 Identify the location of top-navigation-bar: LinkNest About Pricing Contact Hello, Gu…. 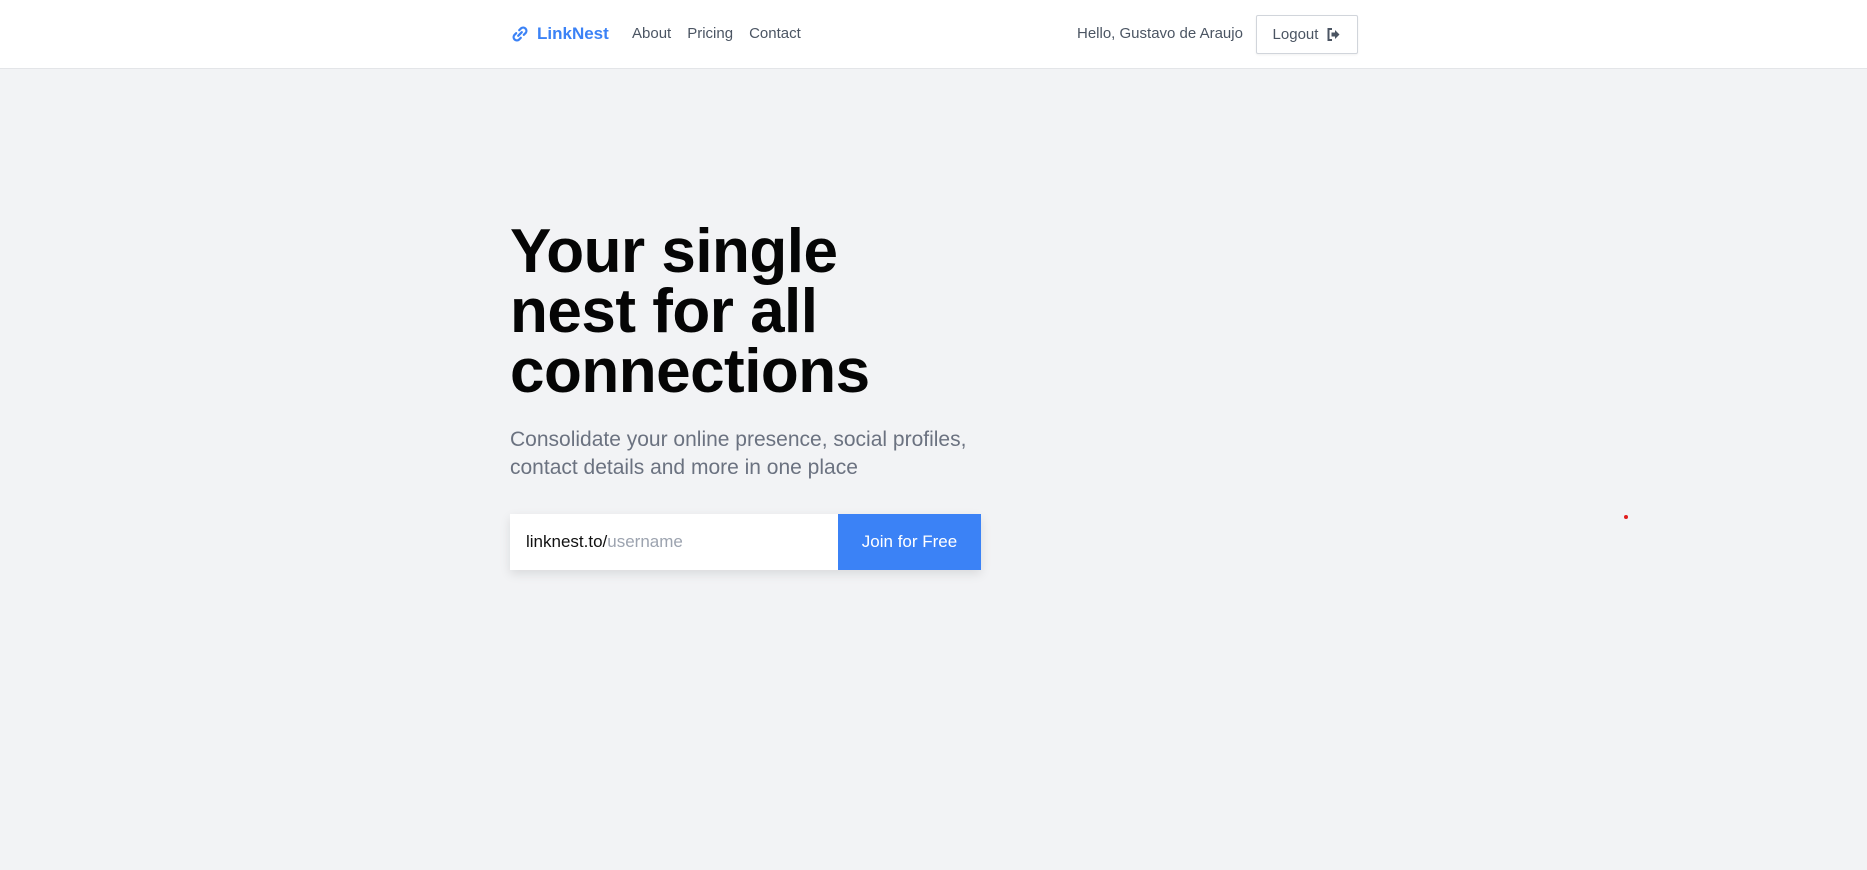
(933, 34).